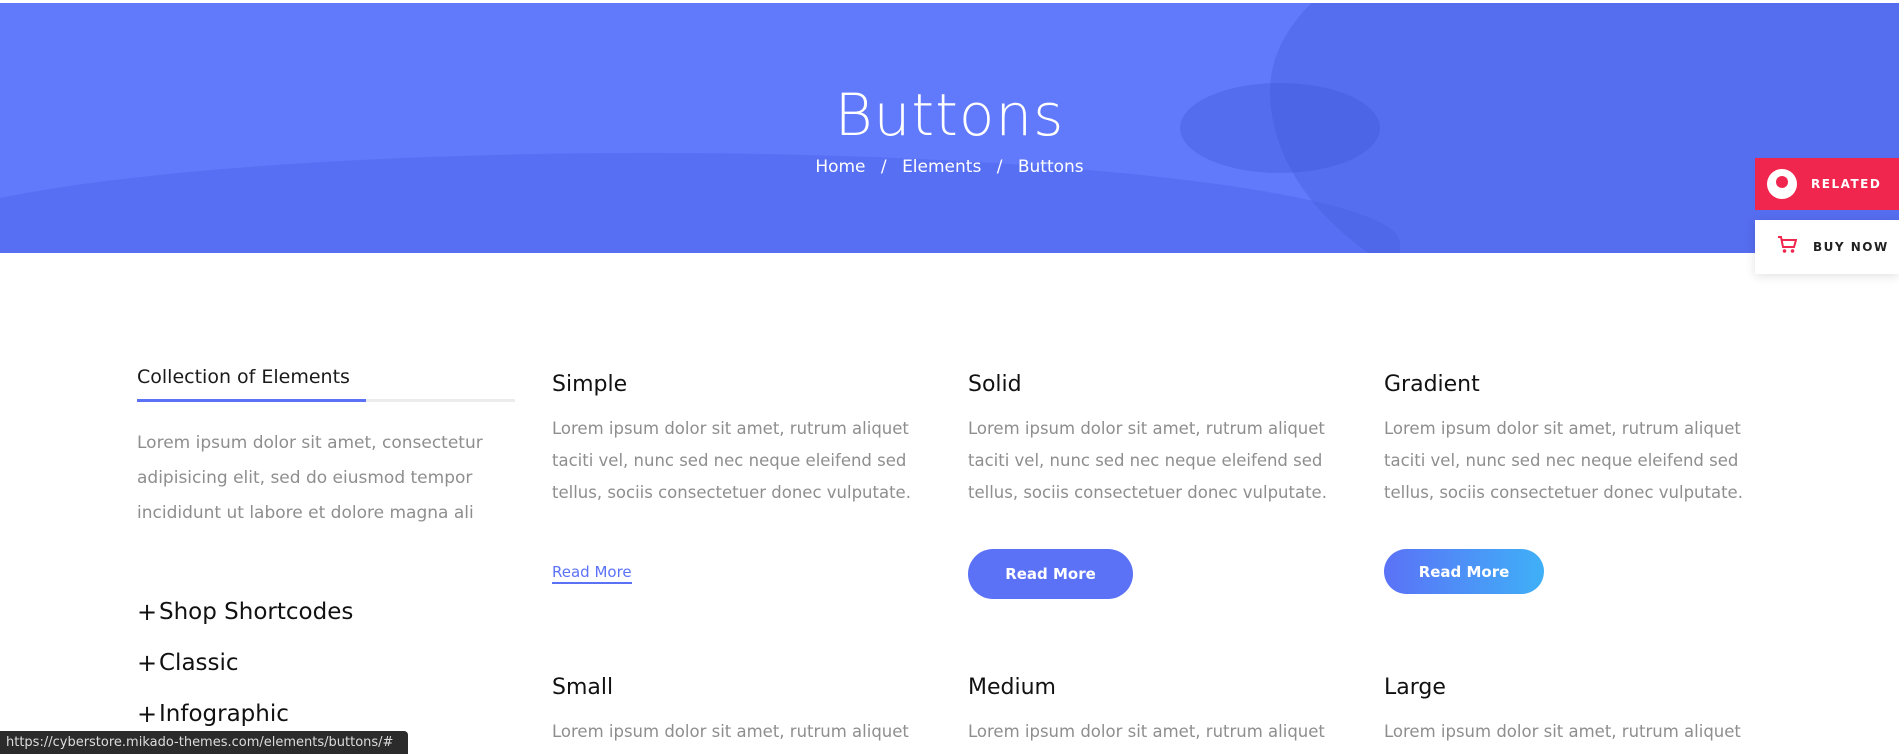 The height and width of the screenshot is (754, 1899). Describe the element at coordinates (590, 384) in the screenshot. I see `card-title: Simple` at that location.